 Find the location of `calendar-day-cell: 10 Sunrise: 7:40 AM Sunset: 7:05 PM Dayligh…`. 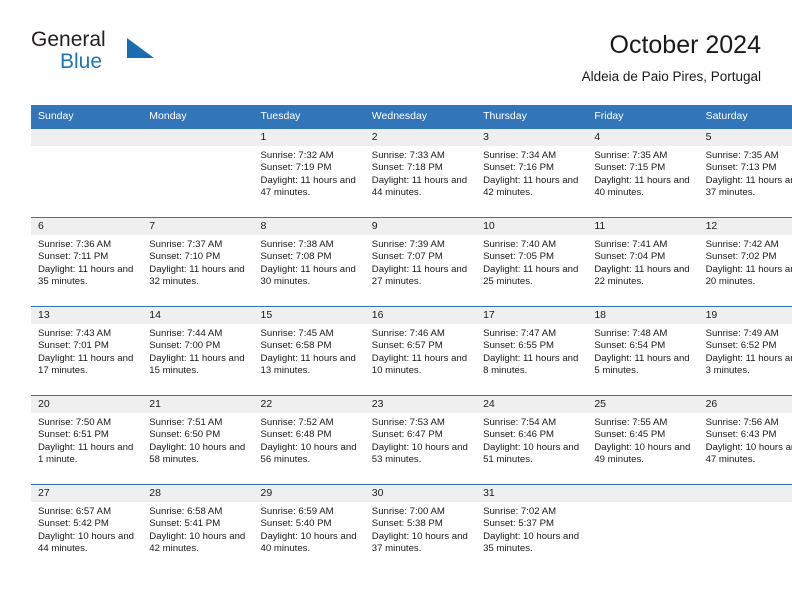

calendar-day-cell: 10 Sunrise: 7:40 AM Sunset: 7:05 PM Dayligh… is located at coordinates (532, 262).